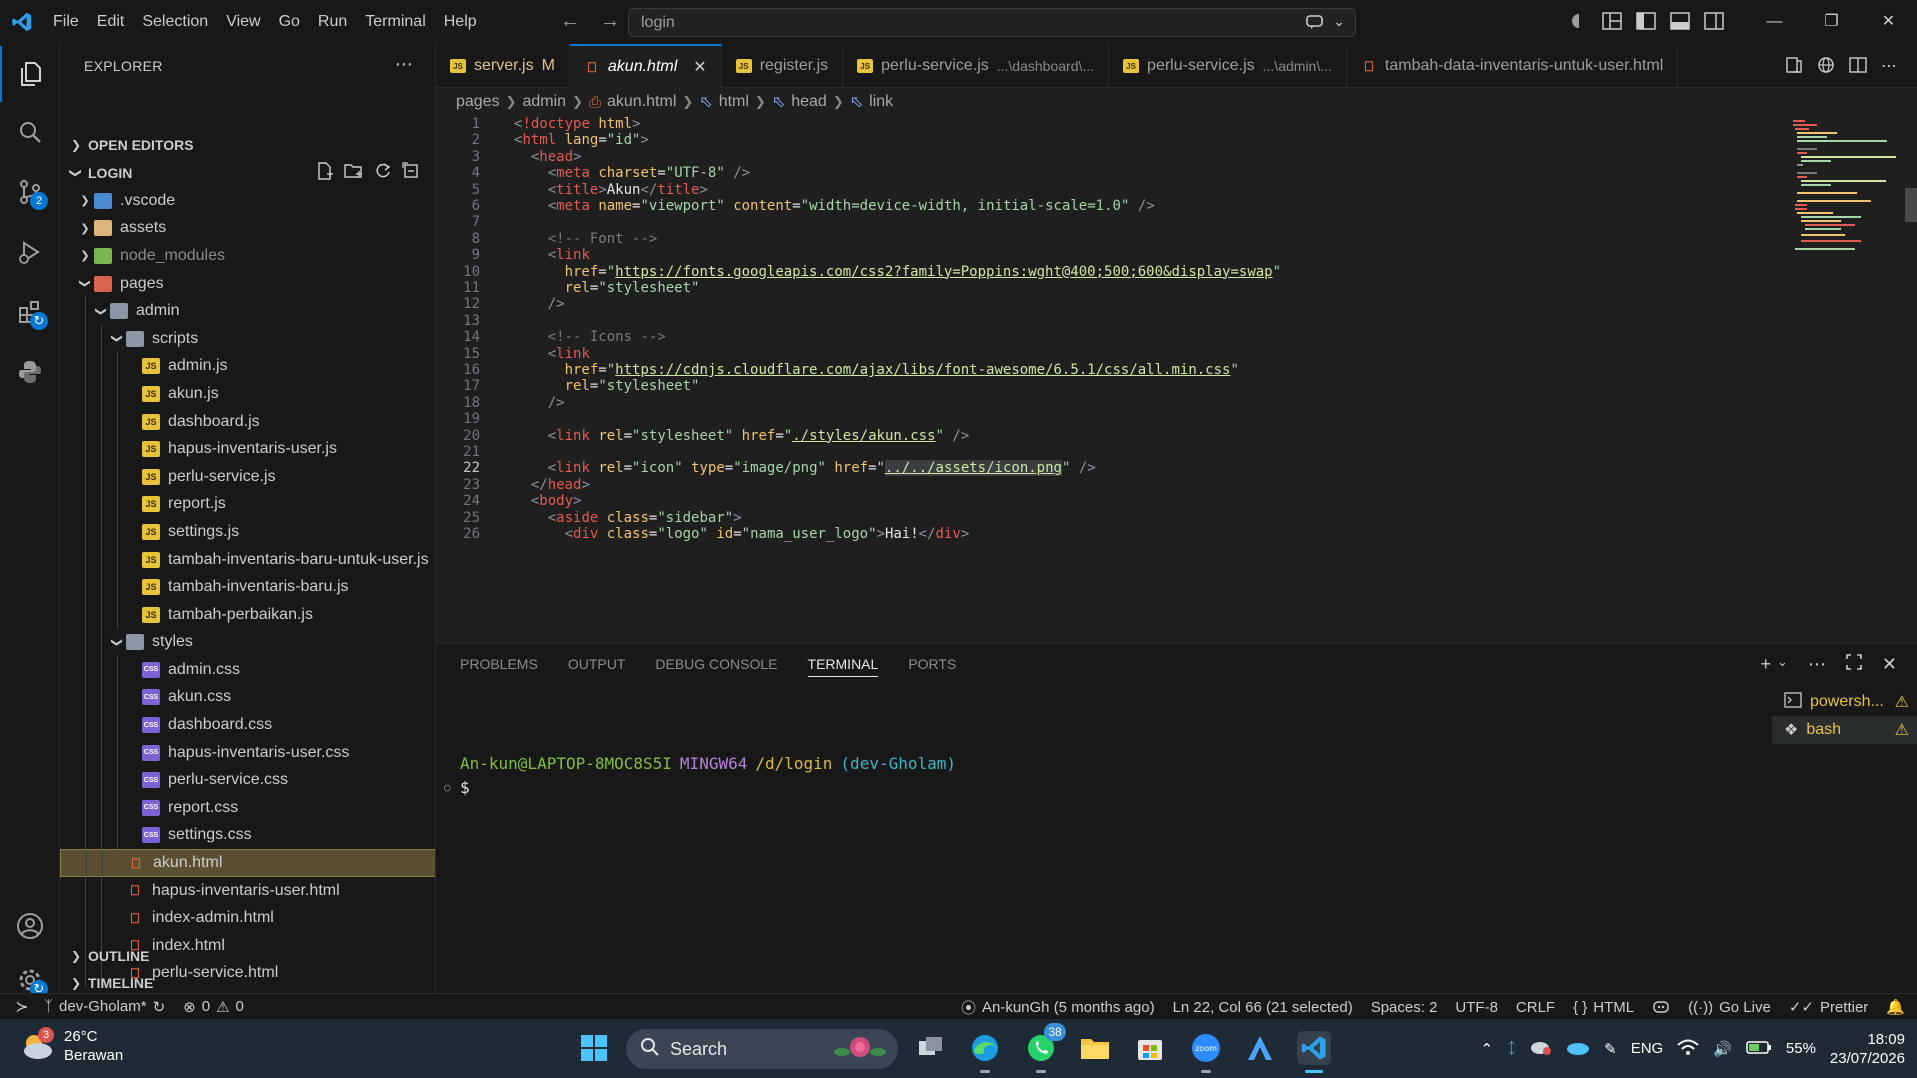 Image resolution: width=1917 pixels, height=1078 pixels. What do you see at coordinates (247, 587) in the screenshot?
I see `tree-file: JS tambah-inventaris-baru.js` at bounding box center [247, 587].